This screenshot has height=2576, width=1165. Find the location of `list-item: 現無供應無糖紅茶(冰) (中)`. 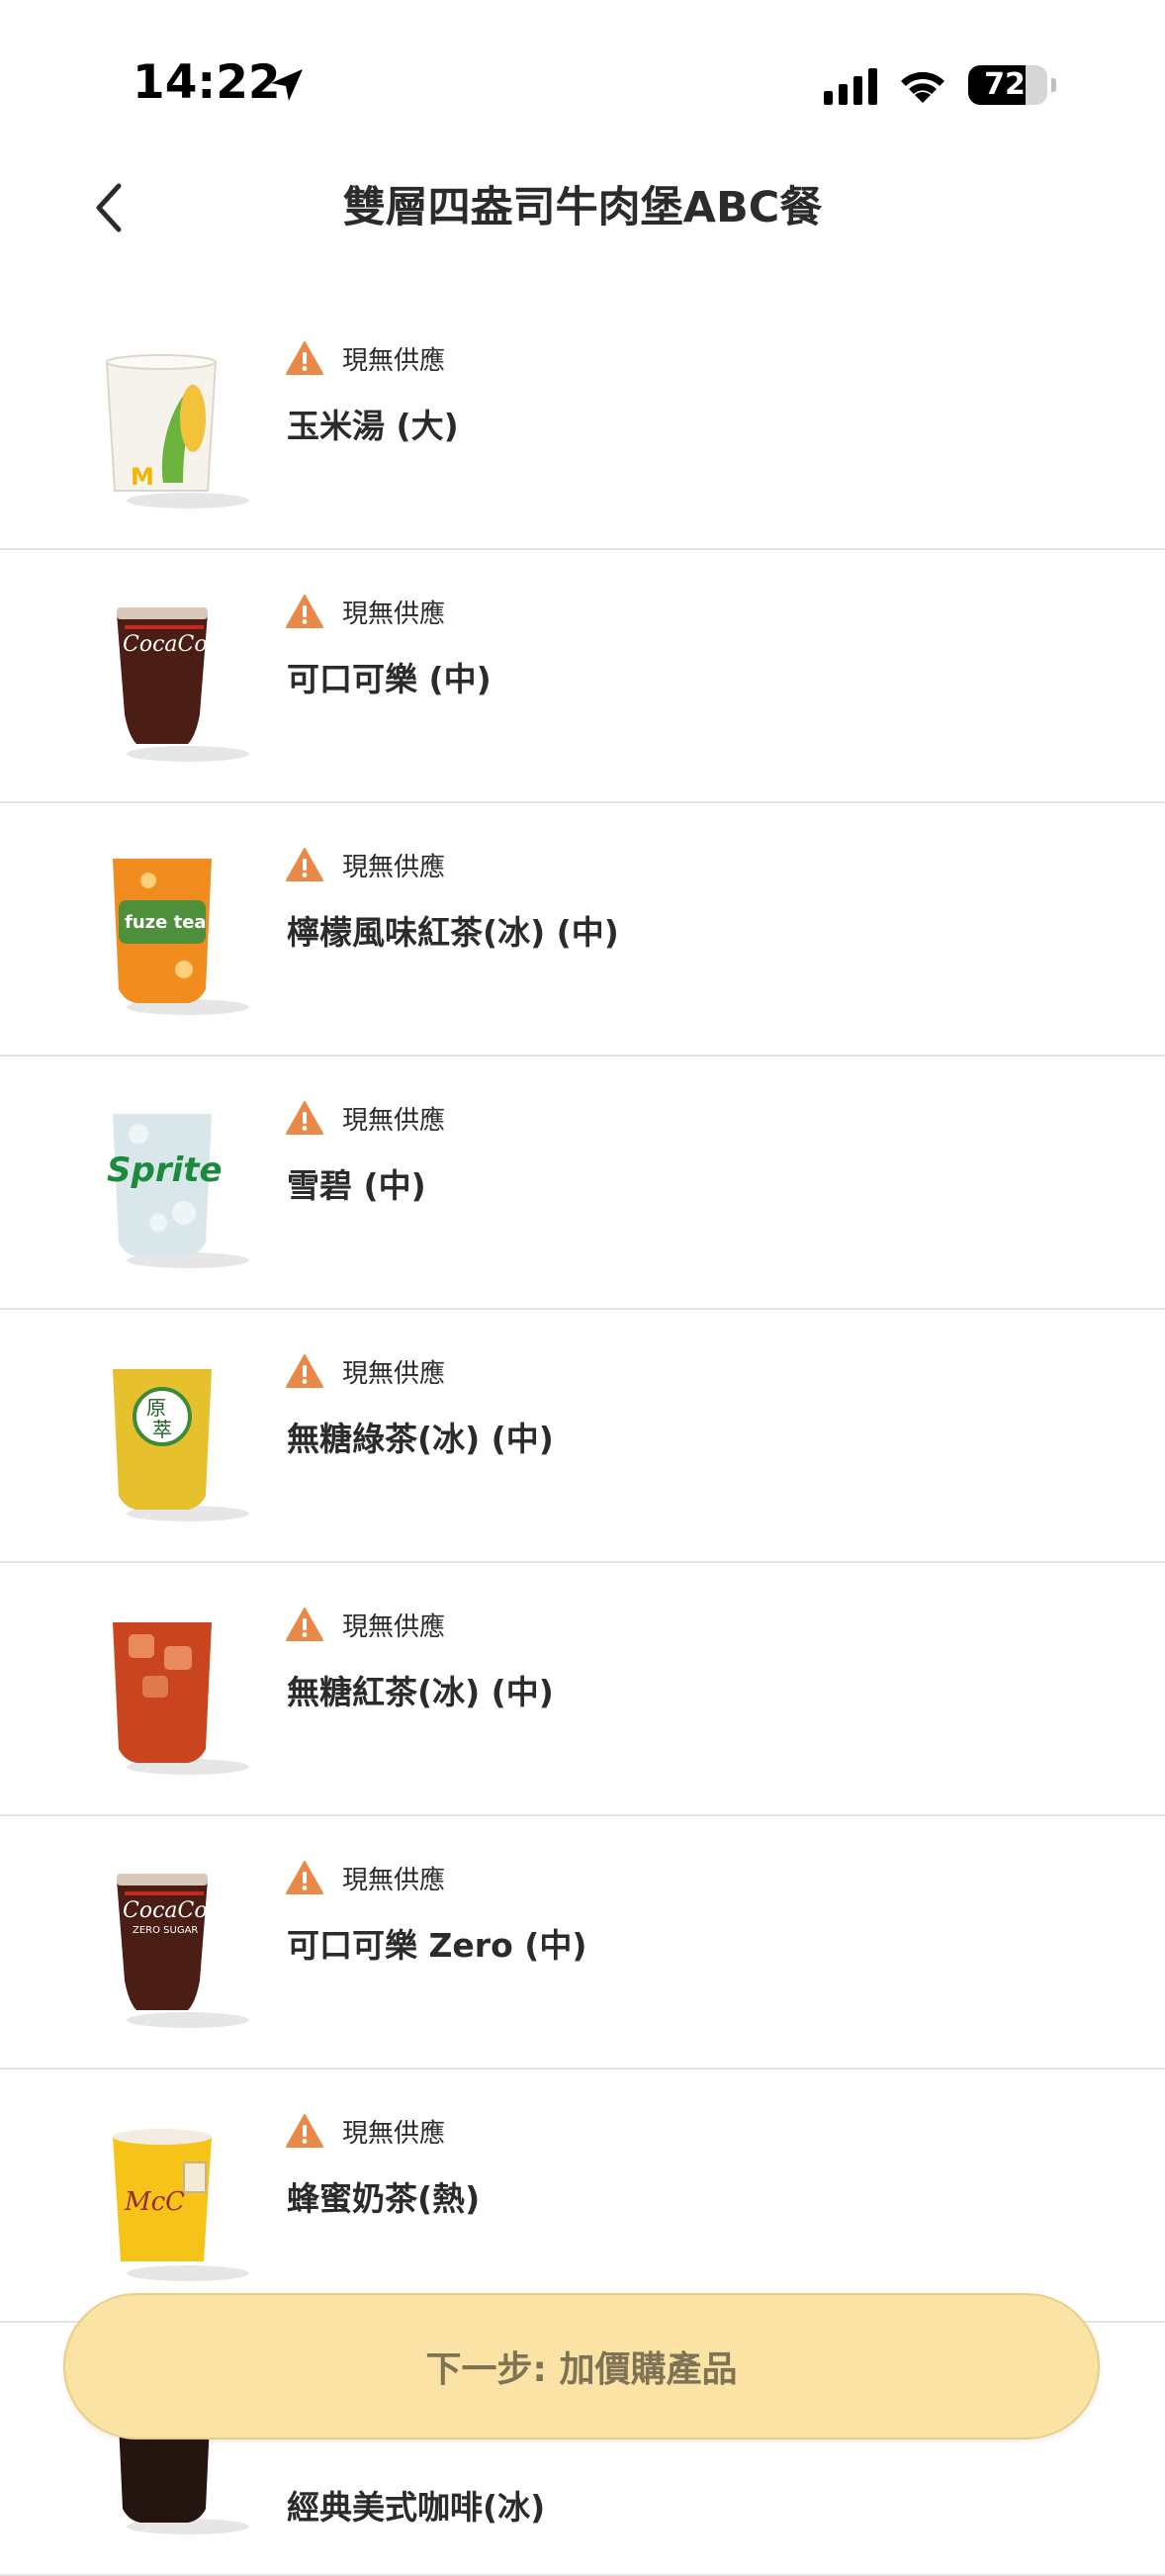

list-item: 現無供應無糖紅茶(冰) (中) is located at coordinates (582, 1690).